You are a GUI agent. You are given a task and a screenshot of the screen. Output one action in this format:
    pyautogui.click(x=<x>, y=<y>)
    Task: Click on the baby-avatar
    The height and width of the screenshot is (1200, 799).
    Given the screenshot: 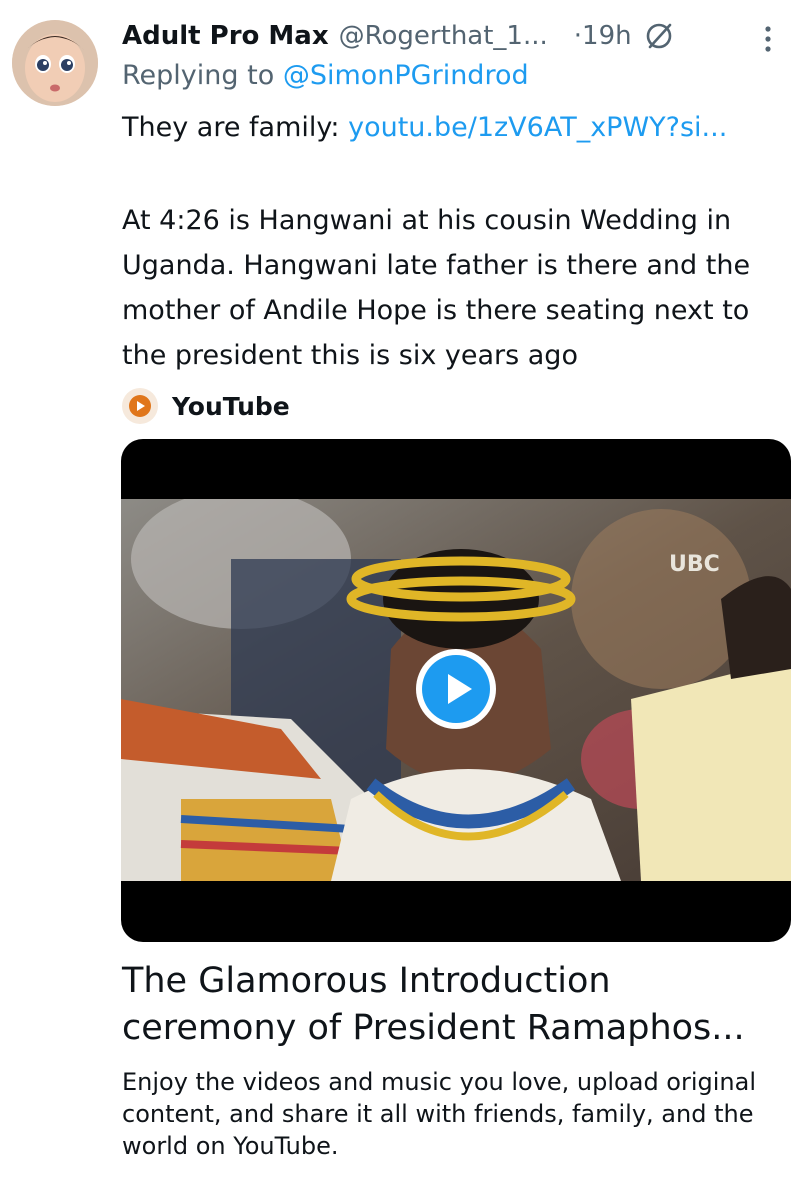 What is the action you would take?
    pyautogui.click(x=55, y=63)
    